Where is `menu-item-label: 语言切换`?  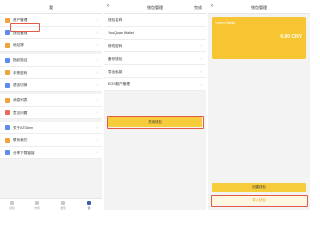 menu-item-label: 语言切换 is located at coordinates (20, 85).